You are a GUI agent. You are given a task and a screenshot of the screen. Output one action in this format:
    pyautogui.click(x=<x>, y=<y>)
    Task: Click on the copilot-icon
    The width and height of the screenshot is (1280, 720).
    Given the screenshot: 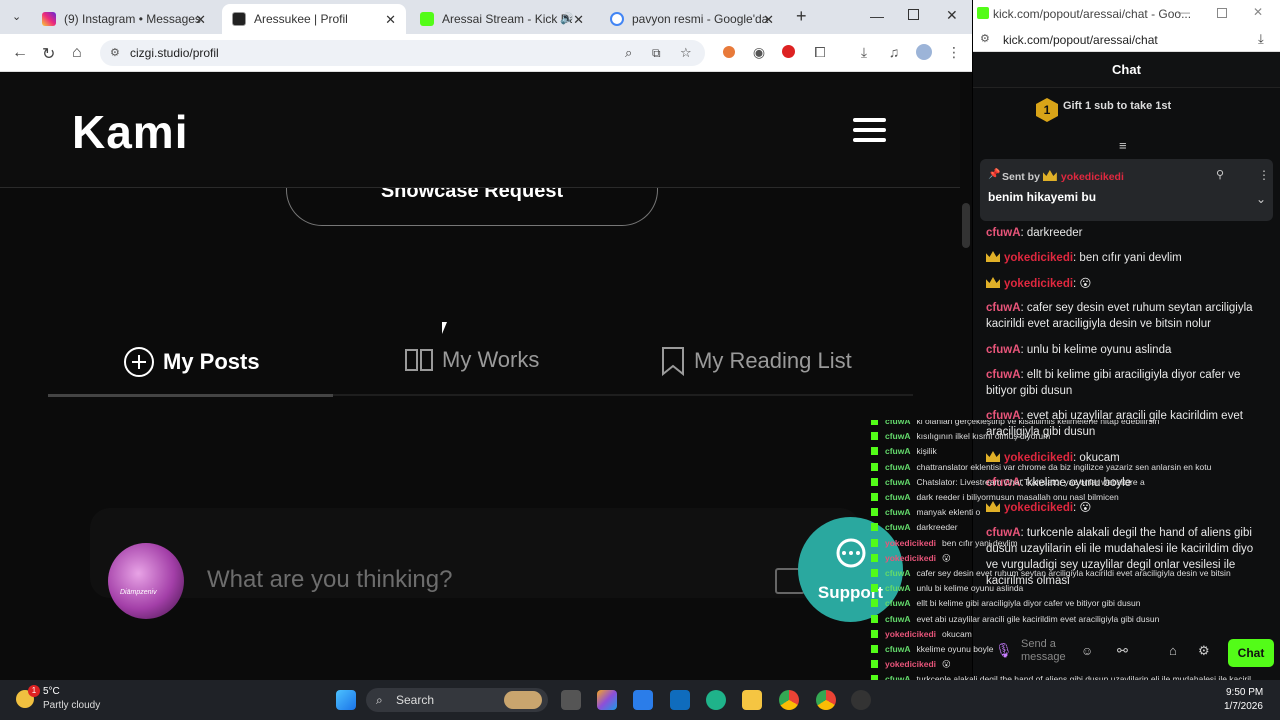 What is the action you would take?
    pyautogui.click(x=607, y=700)
    